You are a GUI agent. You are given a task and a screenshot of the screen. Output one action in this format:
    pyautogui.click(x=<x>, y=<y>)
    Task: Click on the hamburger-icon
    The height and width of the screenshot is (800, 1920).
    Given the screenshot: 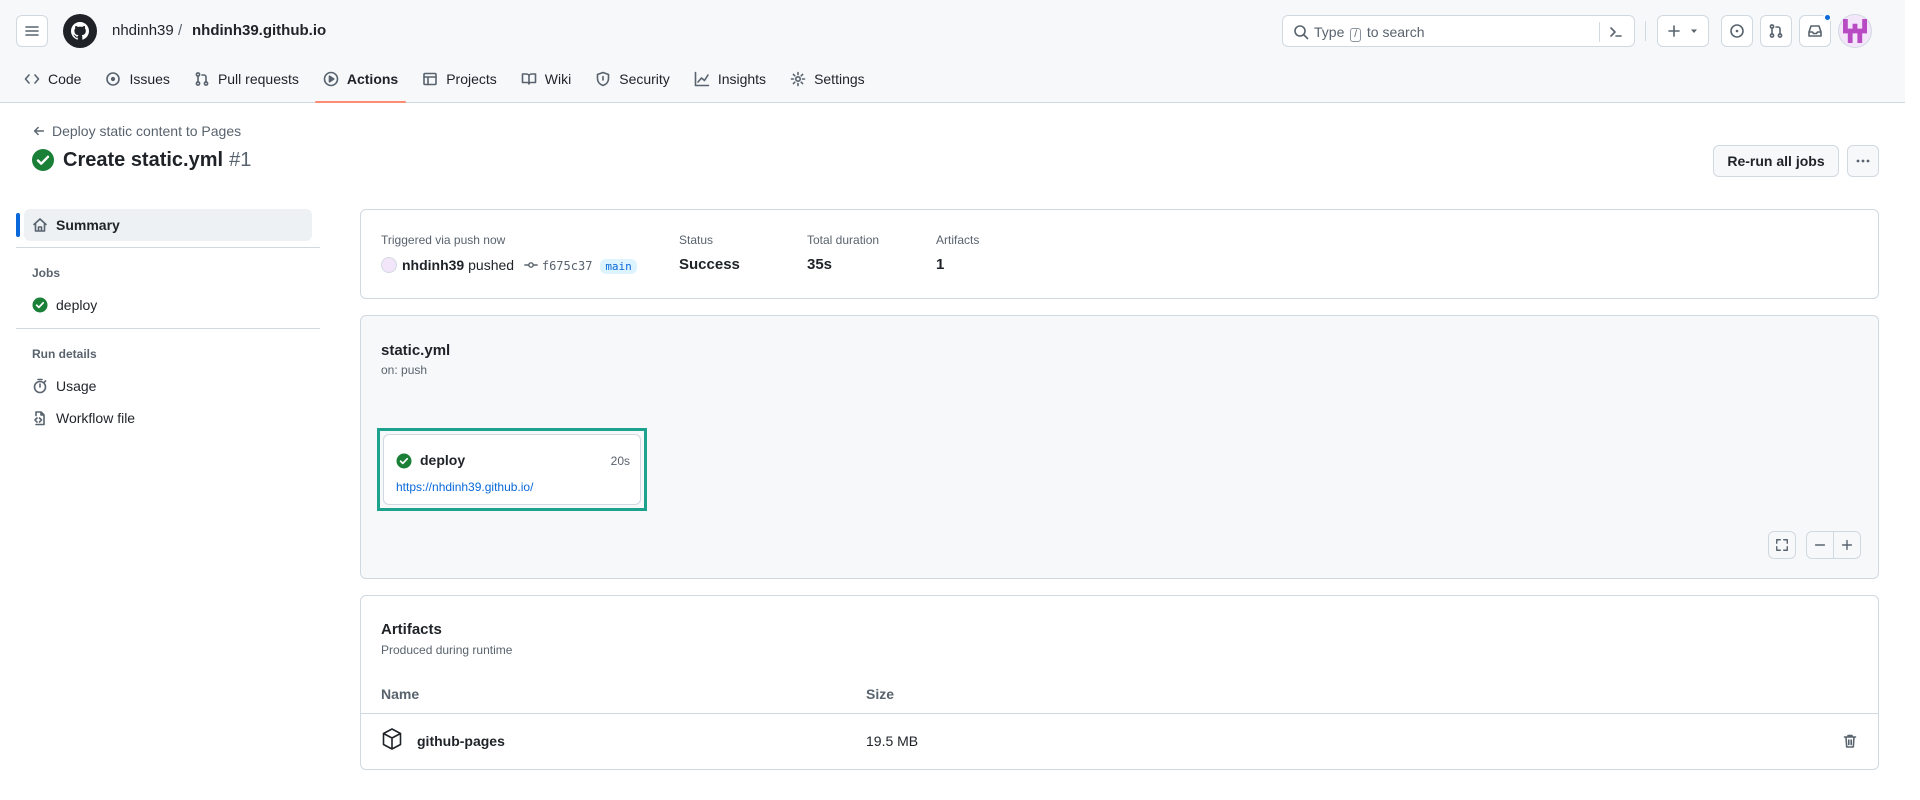 What is the action you would take?
    pyautogui.click(x=32, y=31)
    